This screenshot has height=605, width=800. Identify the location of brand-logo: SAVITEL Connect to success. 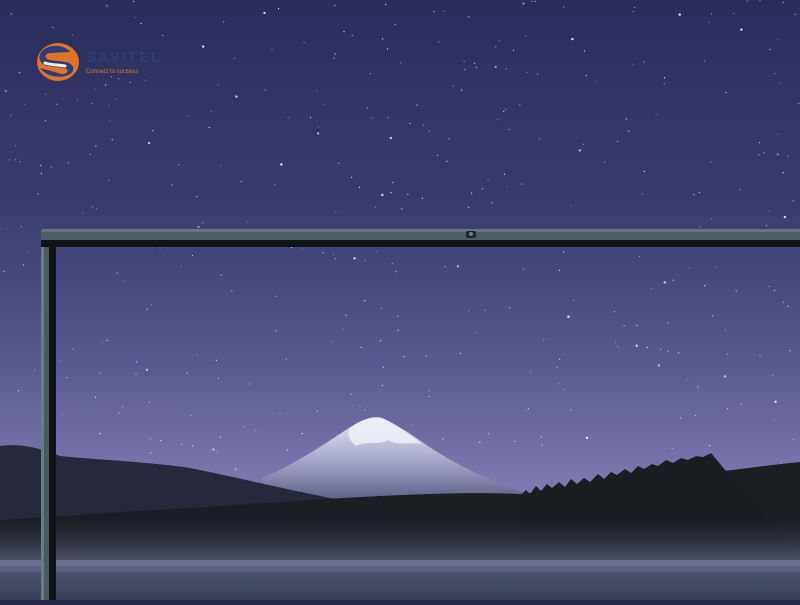
(99, 62).